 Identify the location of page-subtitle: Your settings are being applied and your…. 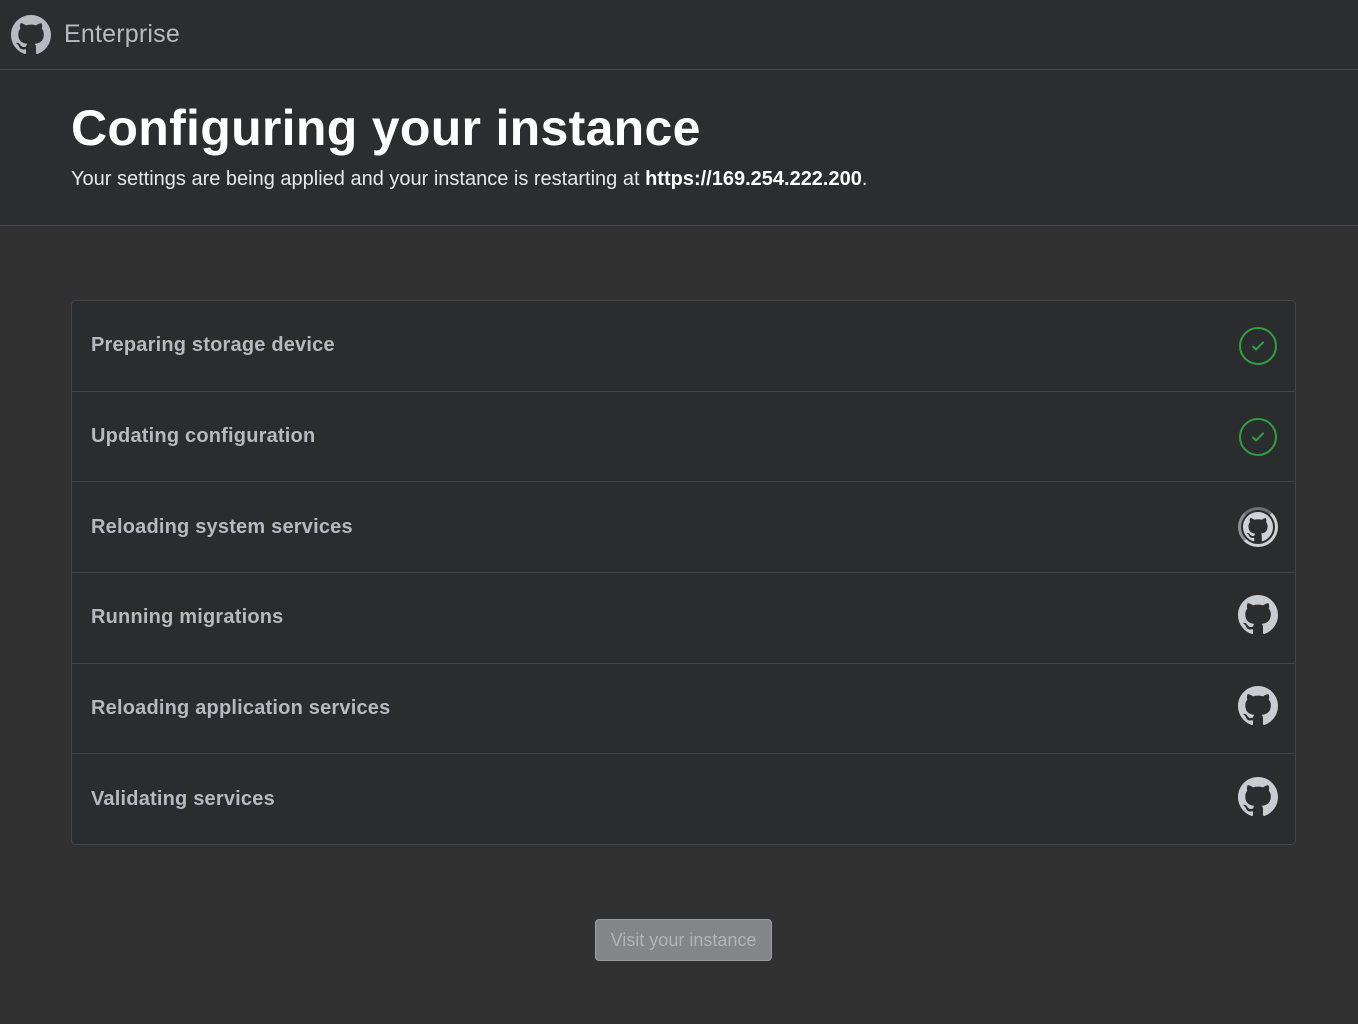
(469, 179).